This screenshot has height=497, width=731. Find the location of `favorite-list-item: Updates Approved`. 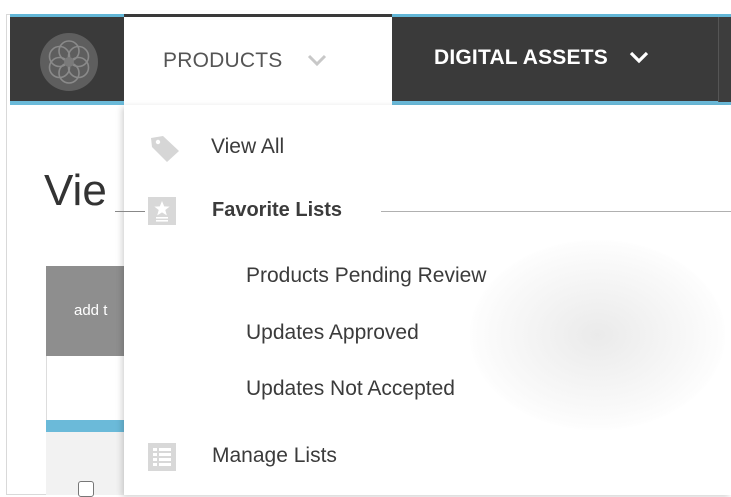

favorite-list-item: Updates Approved is located at coordinates (332, 333).